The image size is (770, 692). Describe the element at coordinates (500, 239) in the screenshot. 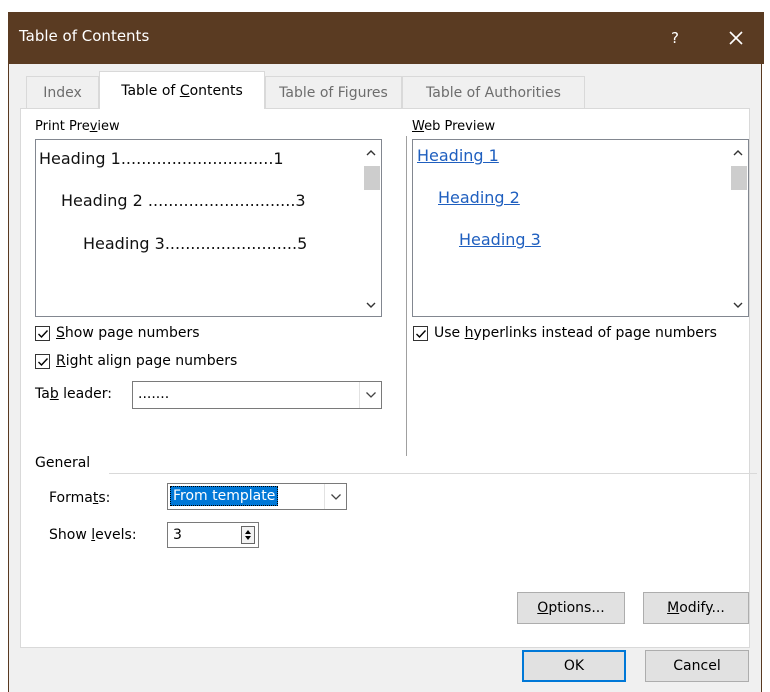

I see `web-preview-link: Heading 3` at that location.